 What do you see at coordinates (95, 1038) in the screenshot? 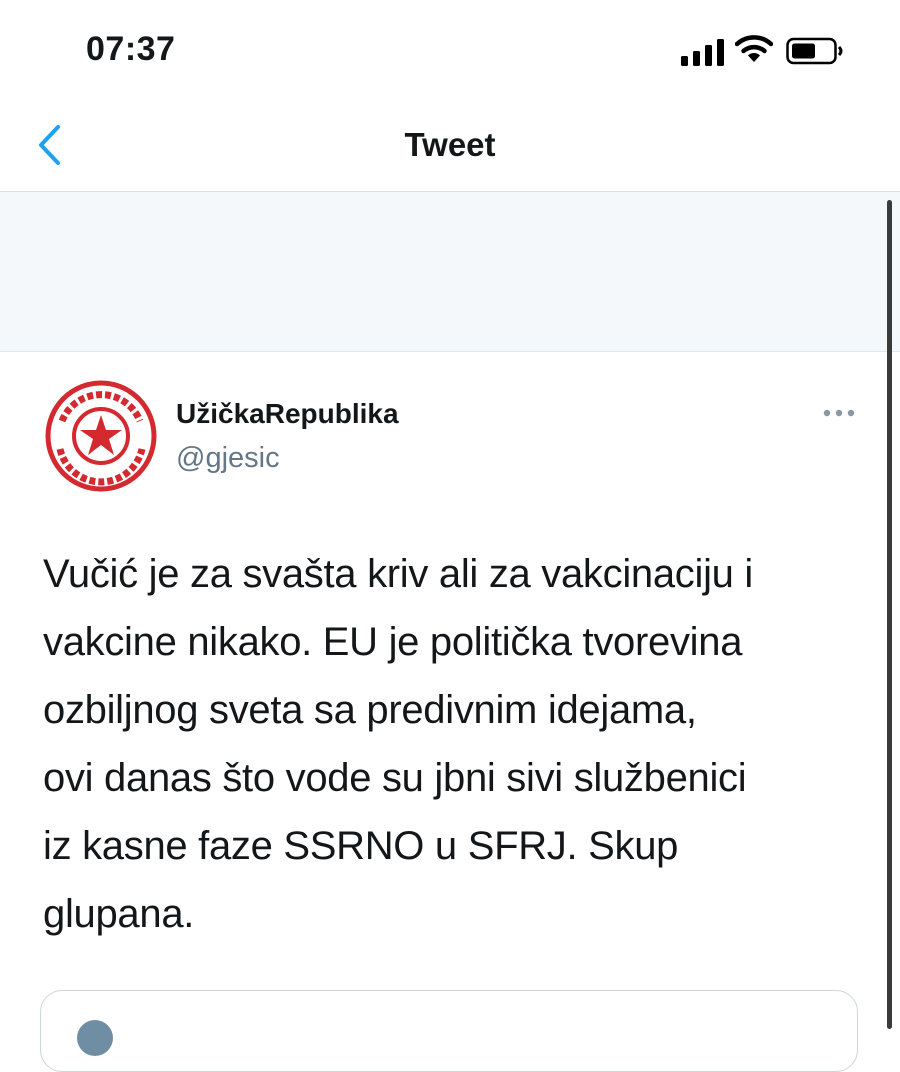
I see `quoted-tweet-avatar` at bounding box center [95, 1038].